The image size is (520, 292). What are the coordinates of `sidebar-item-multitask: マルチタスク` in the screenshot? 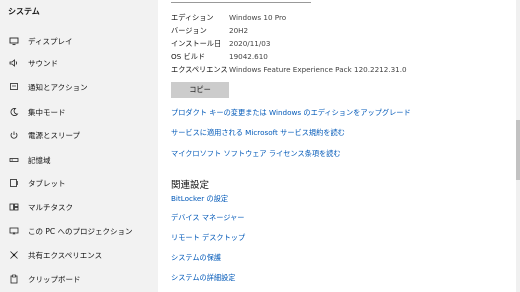 It's located at (79, 207).